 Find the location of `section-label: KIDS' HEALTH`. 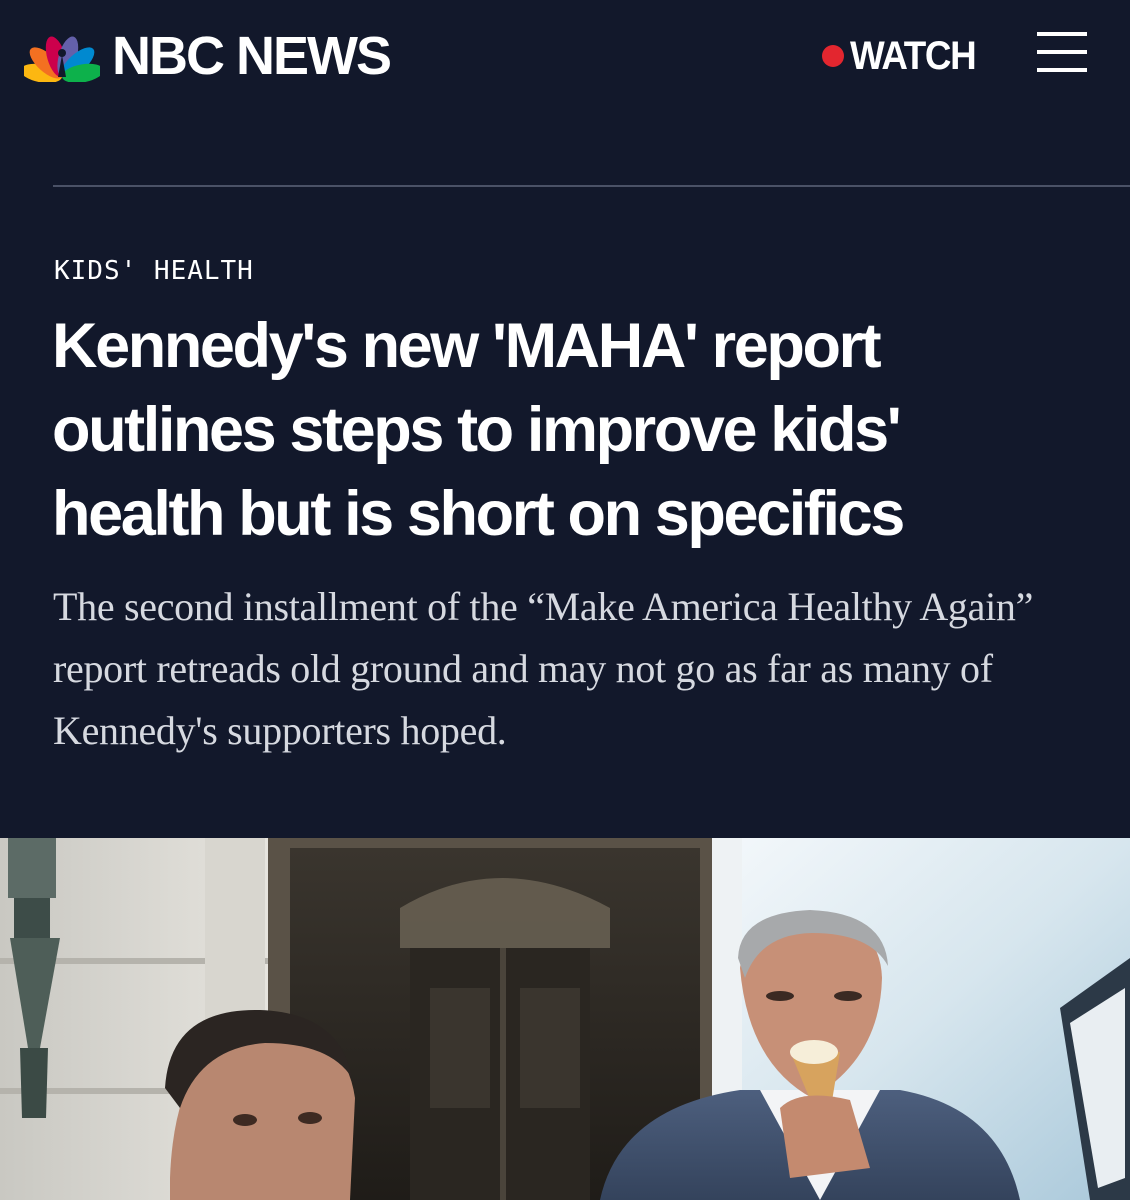

section-label: KIDS' HEALTH is located at coordinates (154, 271).